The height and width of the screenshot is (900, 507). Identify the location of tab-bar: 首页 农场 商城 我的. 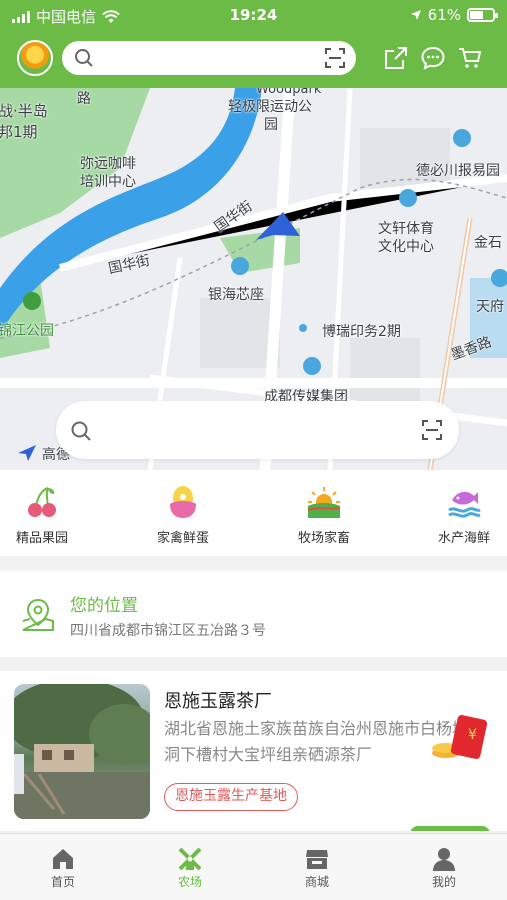
(253, 866).